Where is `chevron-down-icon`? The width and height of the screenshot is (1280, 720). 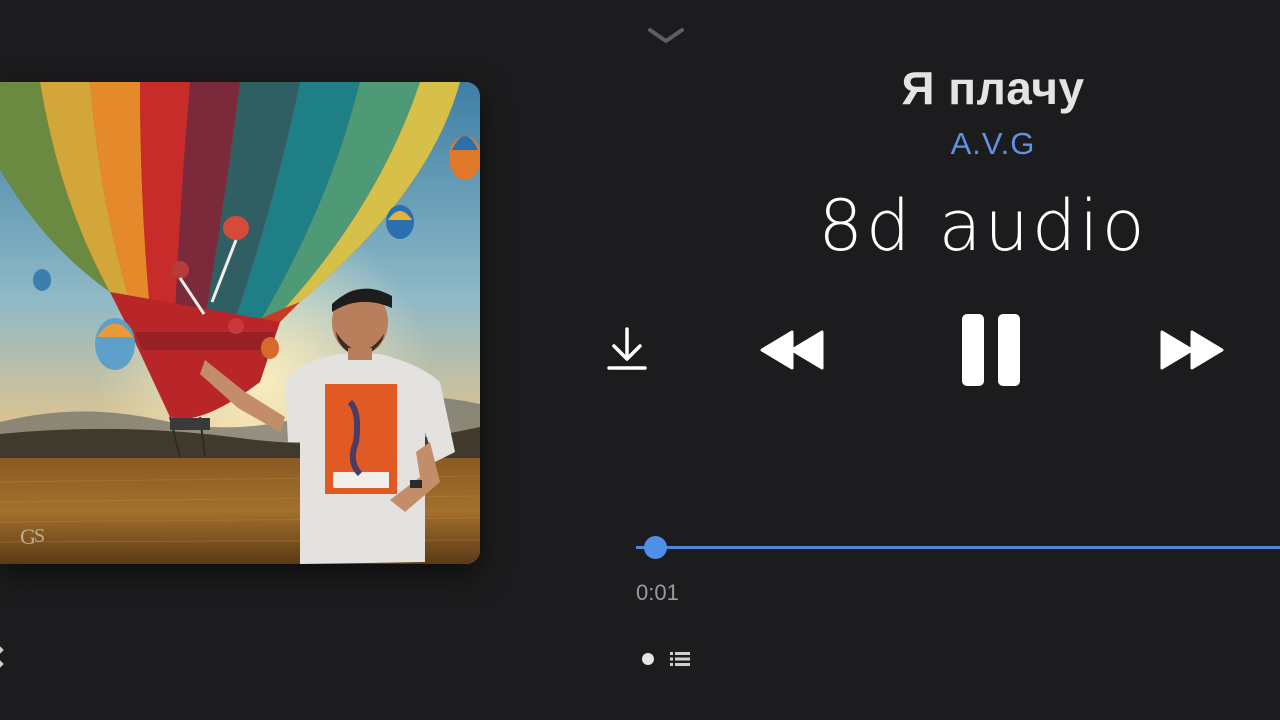
chevron-down-icon is located at coordinates (666, 35).